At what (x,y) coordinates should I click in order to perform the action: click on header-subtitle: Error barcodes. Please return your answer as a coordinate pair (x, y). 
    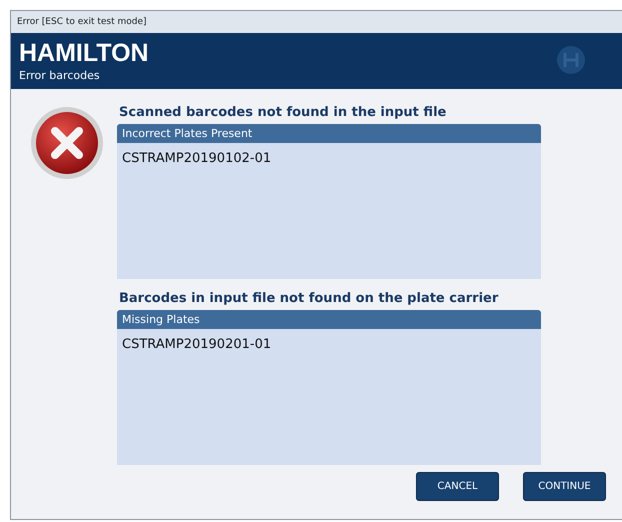
    Looking at the image, I should click on (59, 75).